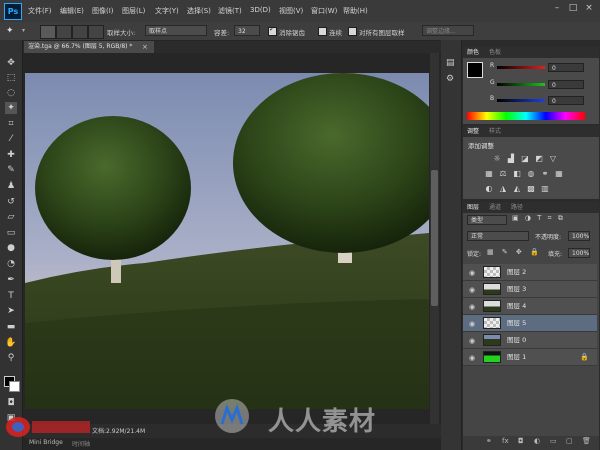 The height and width of the screenshot is (450, 600). What do you see at coordinates (11, 93) in the screenshot?
I see `lasso-tool-icon: ◌` at bounding box center [11, 93].